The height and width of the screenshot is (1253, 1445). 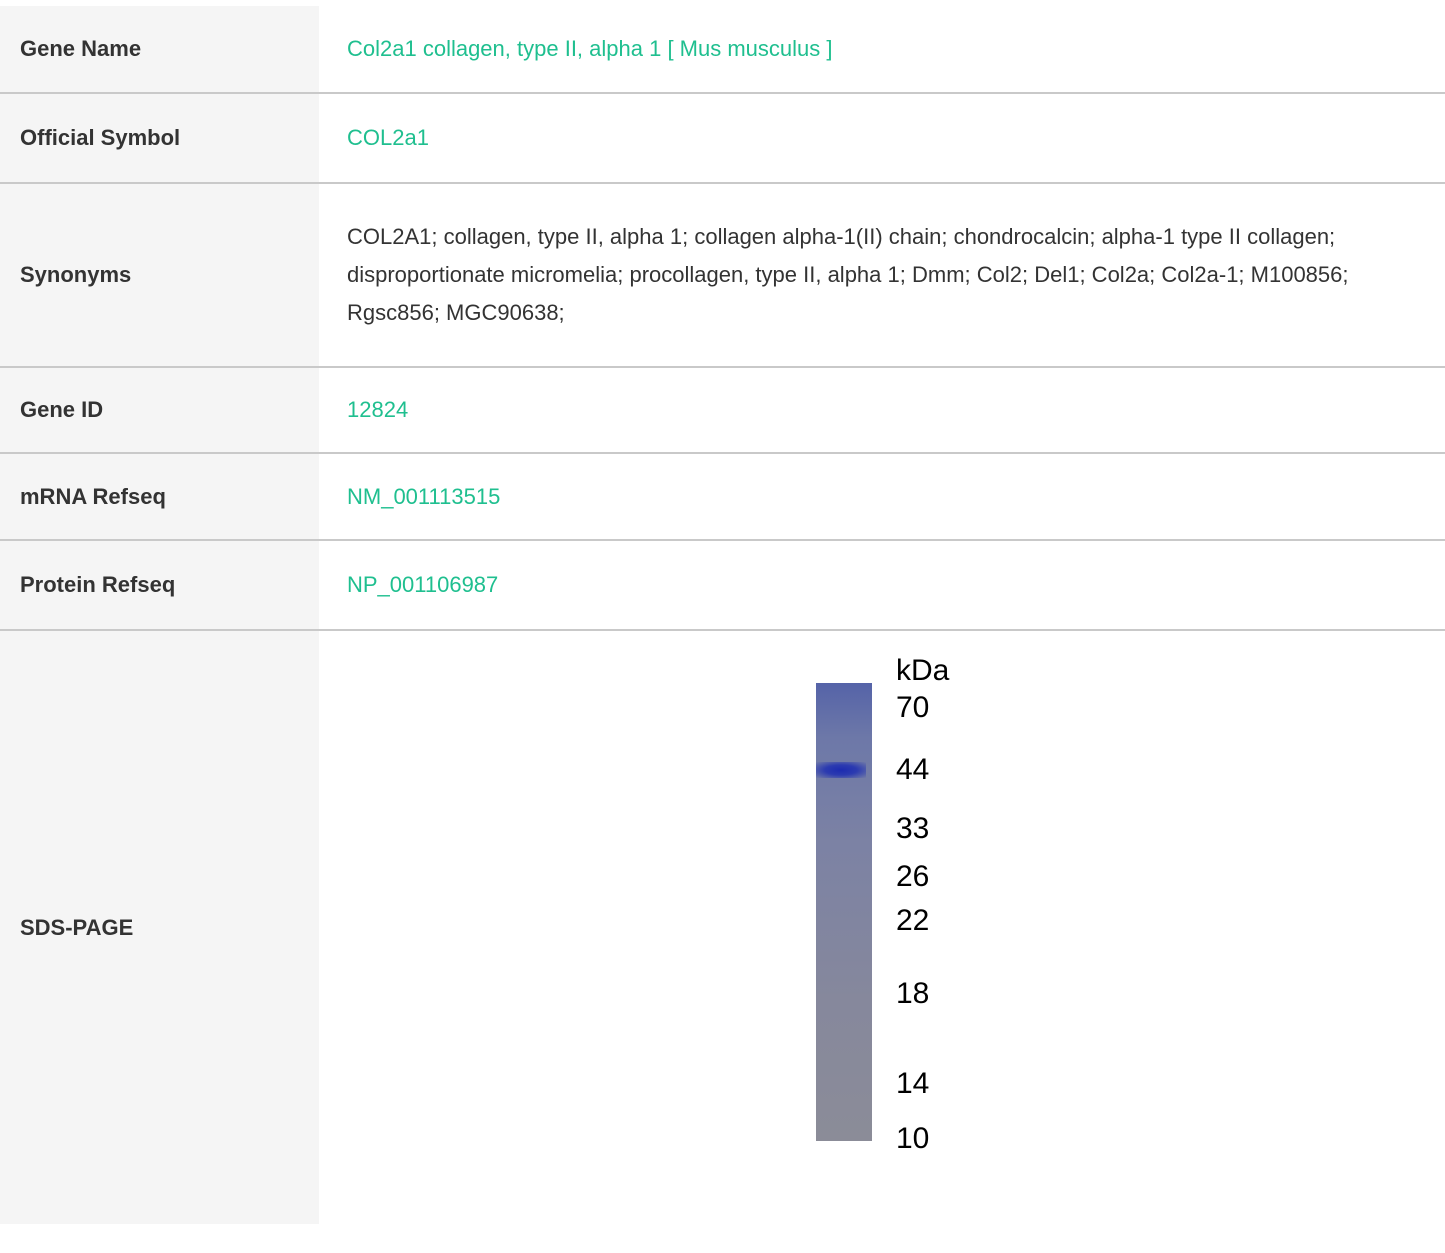 What do you see at coordinates (423, 496) in the screenshot?
I see `mrna-refseq-link: NM_001113515` at bounding box center [423, 496].